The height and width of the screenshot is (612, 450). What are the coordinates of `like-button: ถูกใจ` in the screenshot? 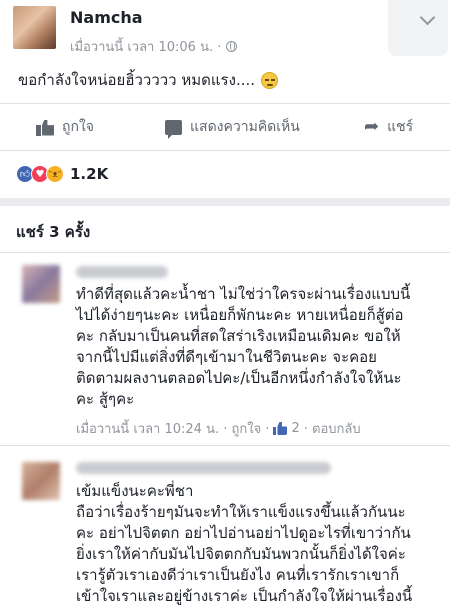 It's located at (65, 127).